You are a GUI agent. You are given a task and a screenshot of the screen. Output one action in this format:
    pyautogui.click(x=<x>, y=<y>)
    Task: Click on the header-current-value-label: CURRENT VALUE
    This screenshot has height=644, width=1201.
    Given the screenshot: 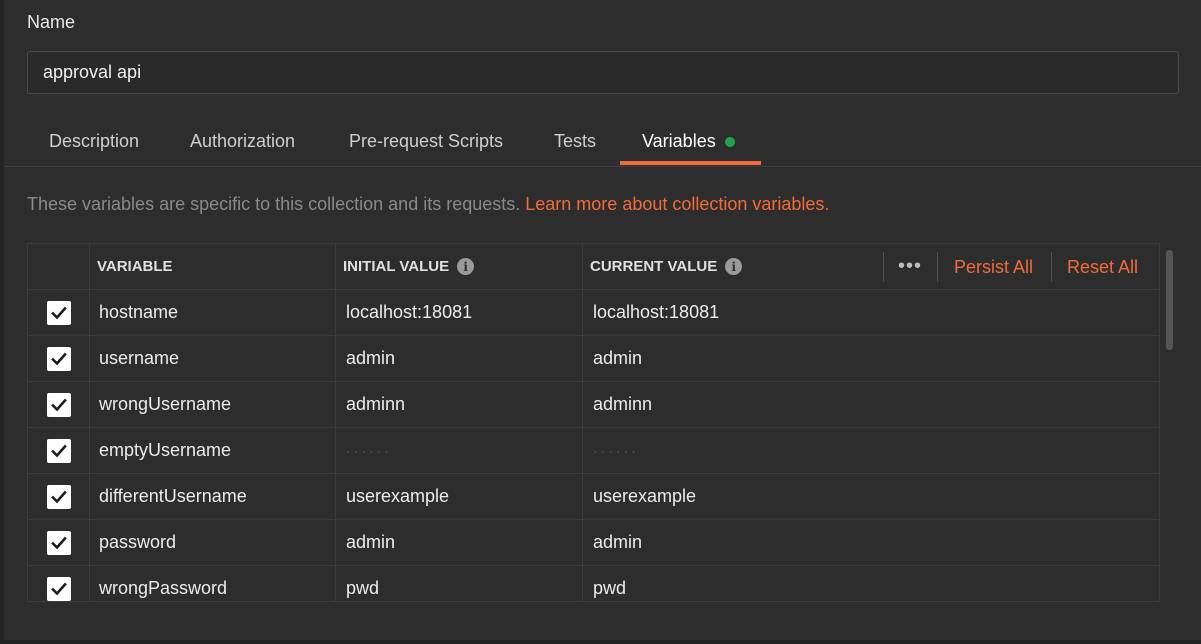 What is the action you would take?
    pyautogui.click(x=654, y=266)
    